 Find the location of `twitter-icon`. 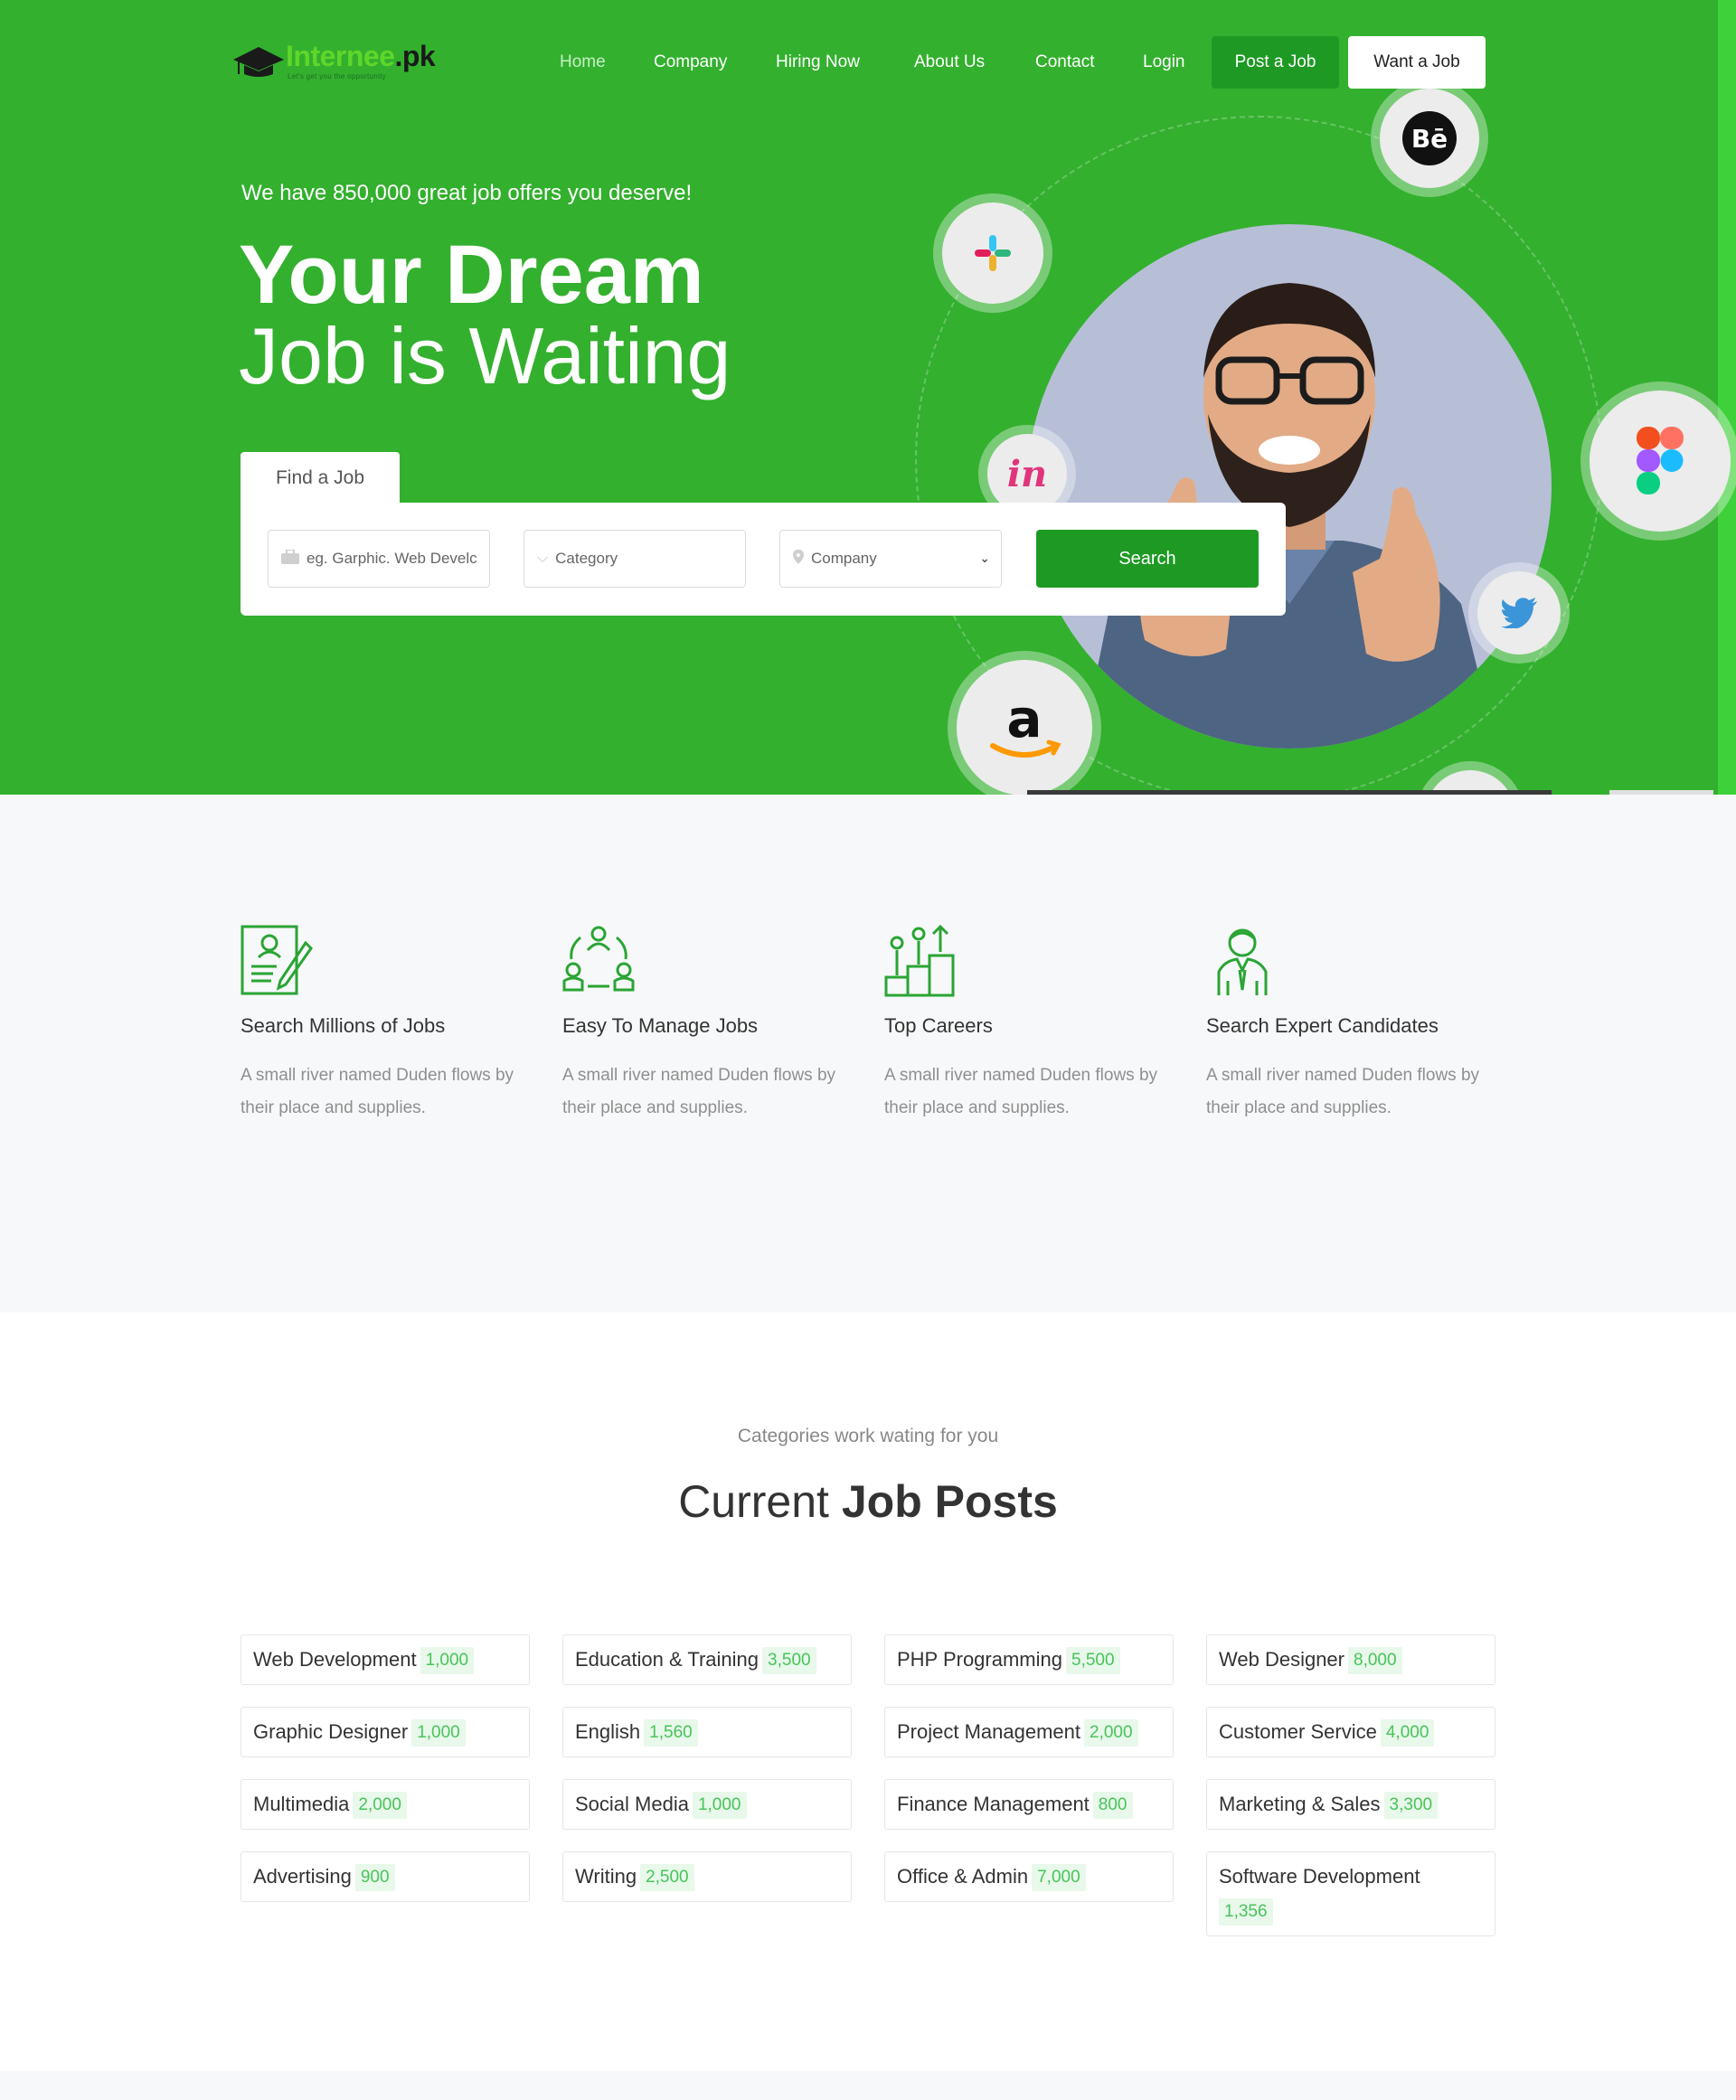

twitter-icon is located at coordinates (1519, 612).